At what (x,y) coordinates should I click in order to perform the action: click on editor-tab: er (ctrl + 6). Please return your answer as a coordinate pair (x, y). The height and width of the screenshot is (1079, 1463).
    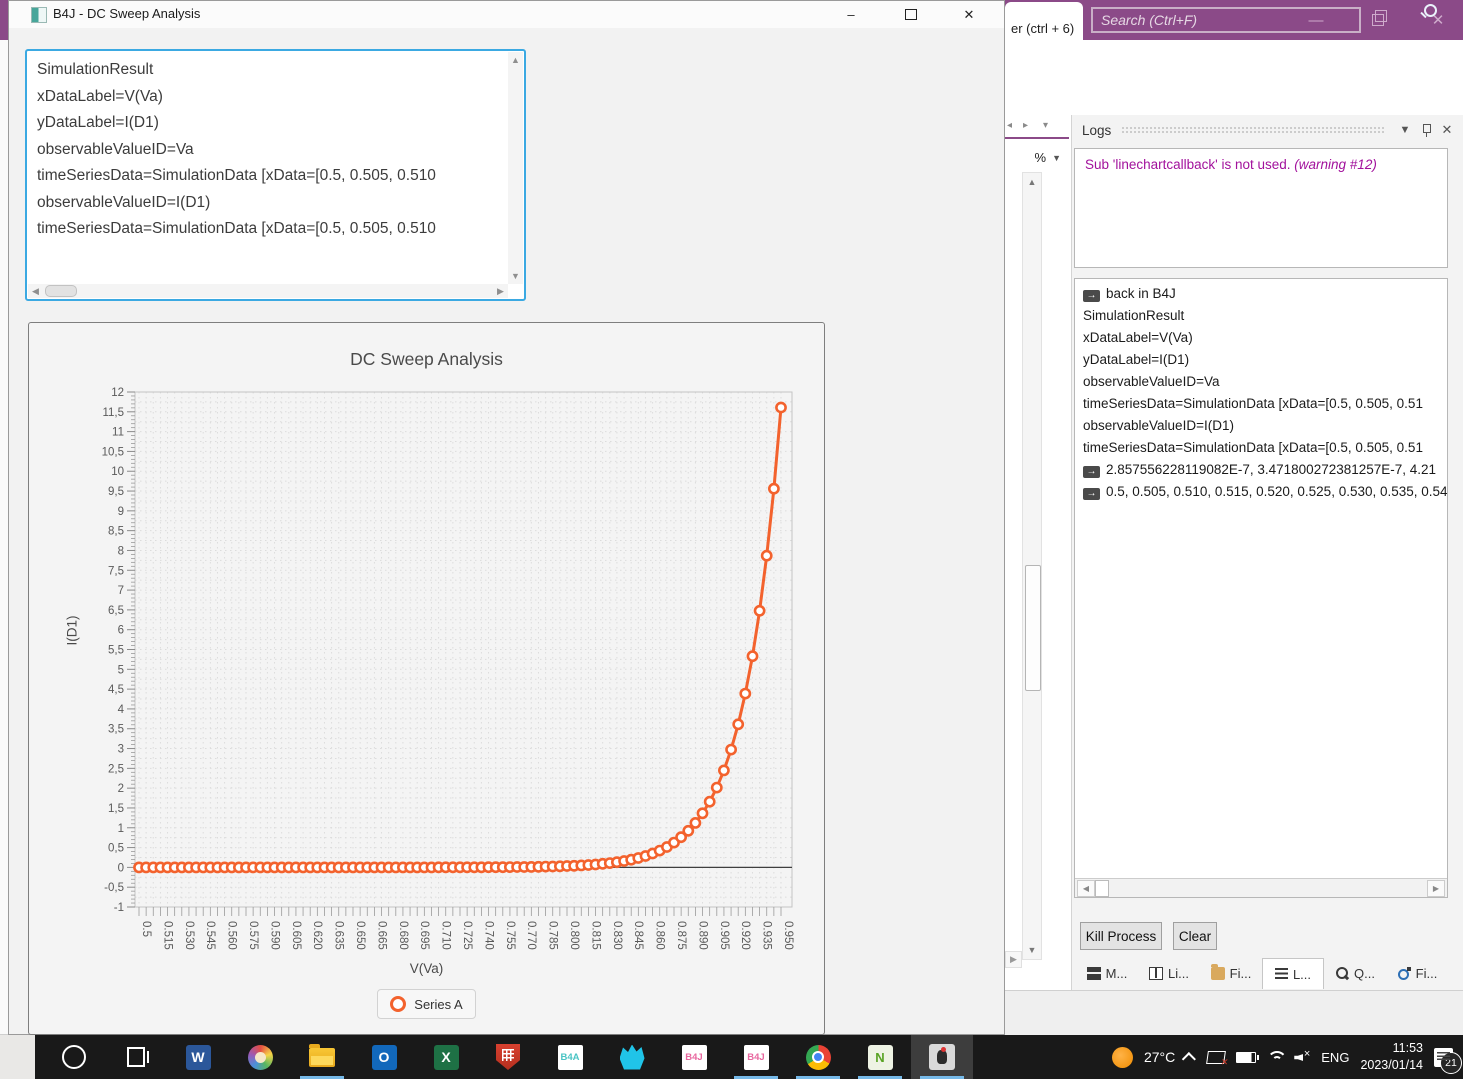
    Looking at the image, I should click on (1044, 21).